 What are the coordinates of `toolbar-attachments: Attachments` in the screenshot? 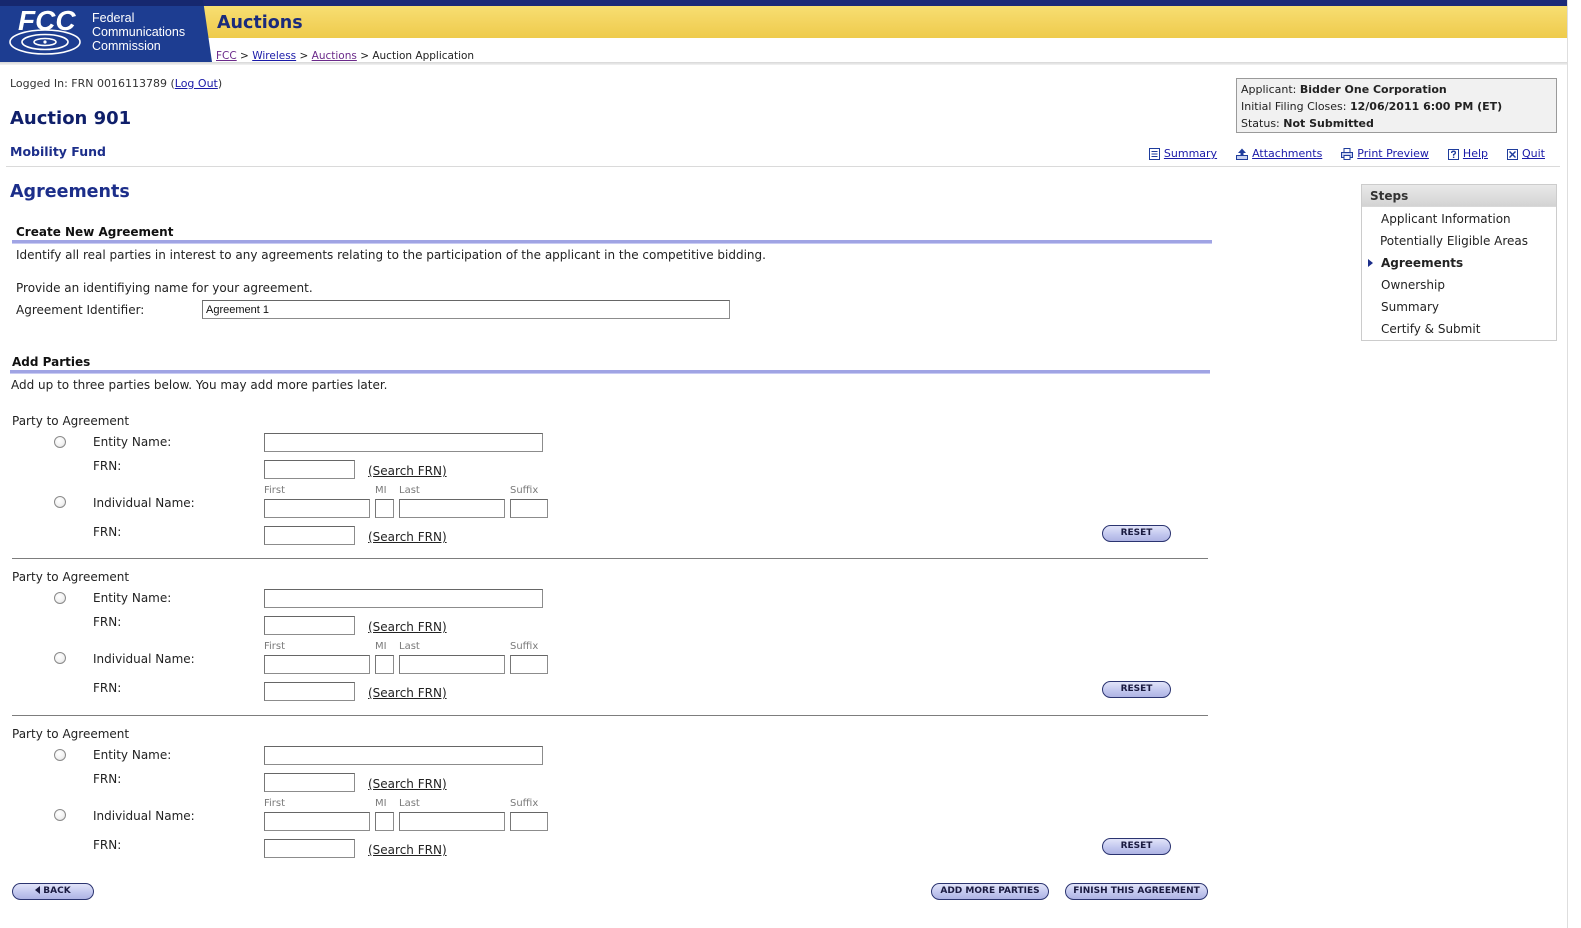 It's located at (1279, 154).